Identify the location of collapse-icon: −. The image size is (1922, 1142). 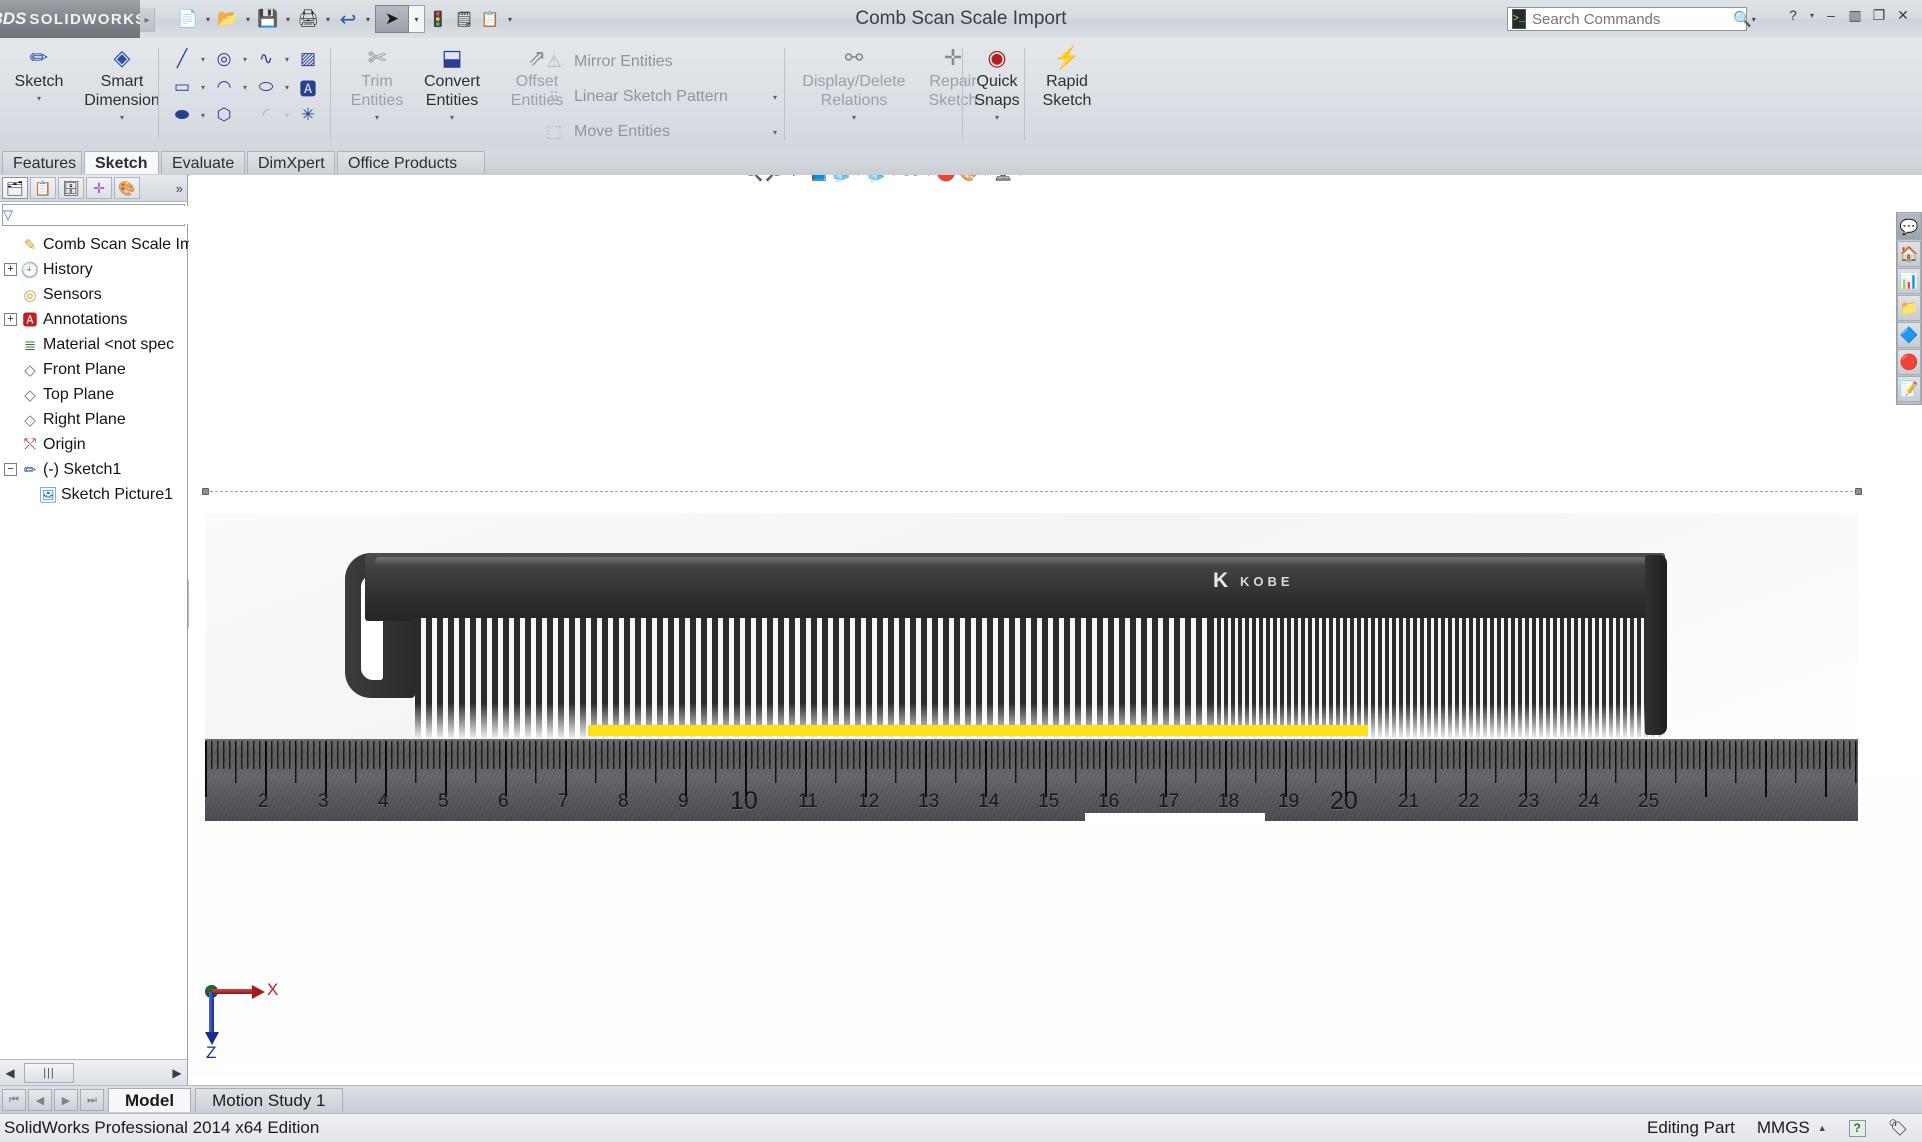
(10, 469).